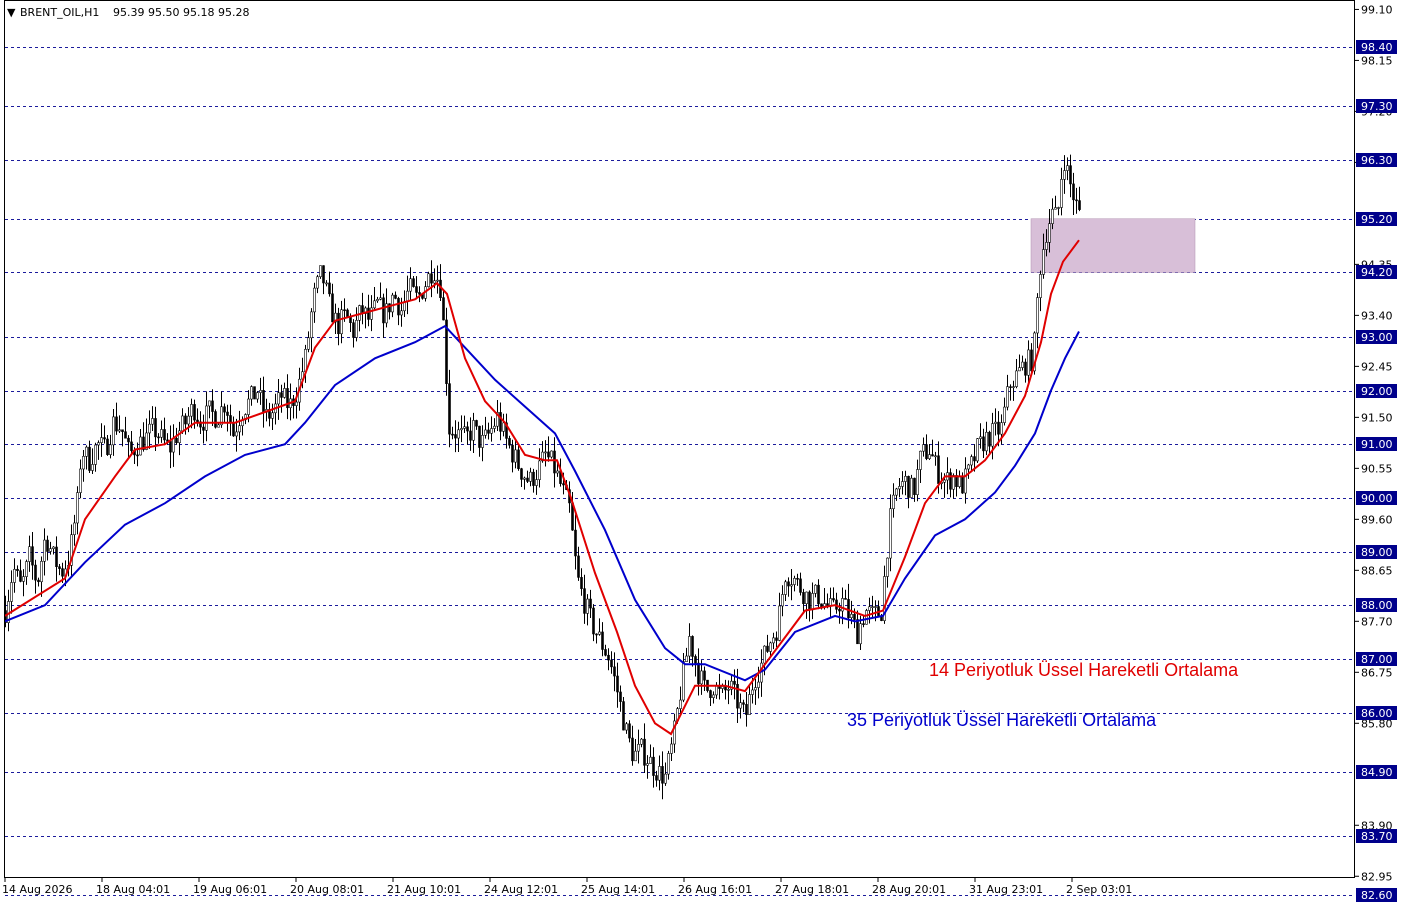  Describe the element at coordinates (1006, 889) in the screenshot. I see `time-tick-label: 31 Aug 23:01` at that location.